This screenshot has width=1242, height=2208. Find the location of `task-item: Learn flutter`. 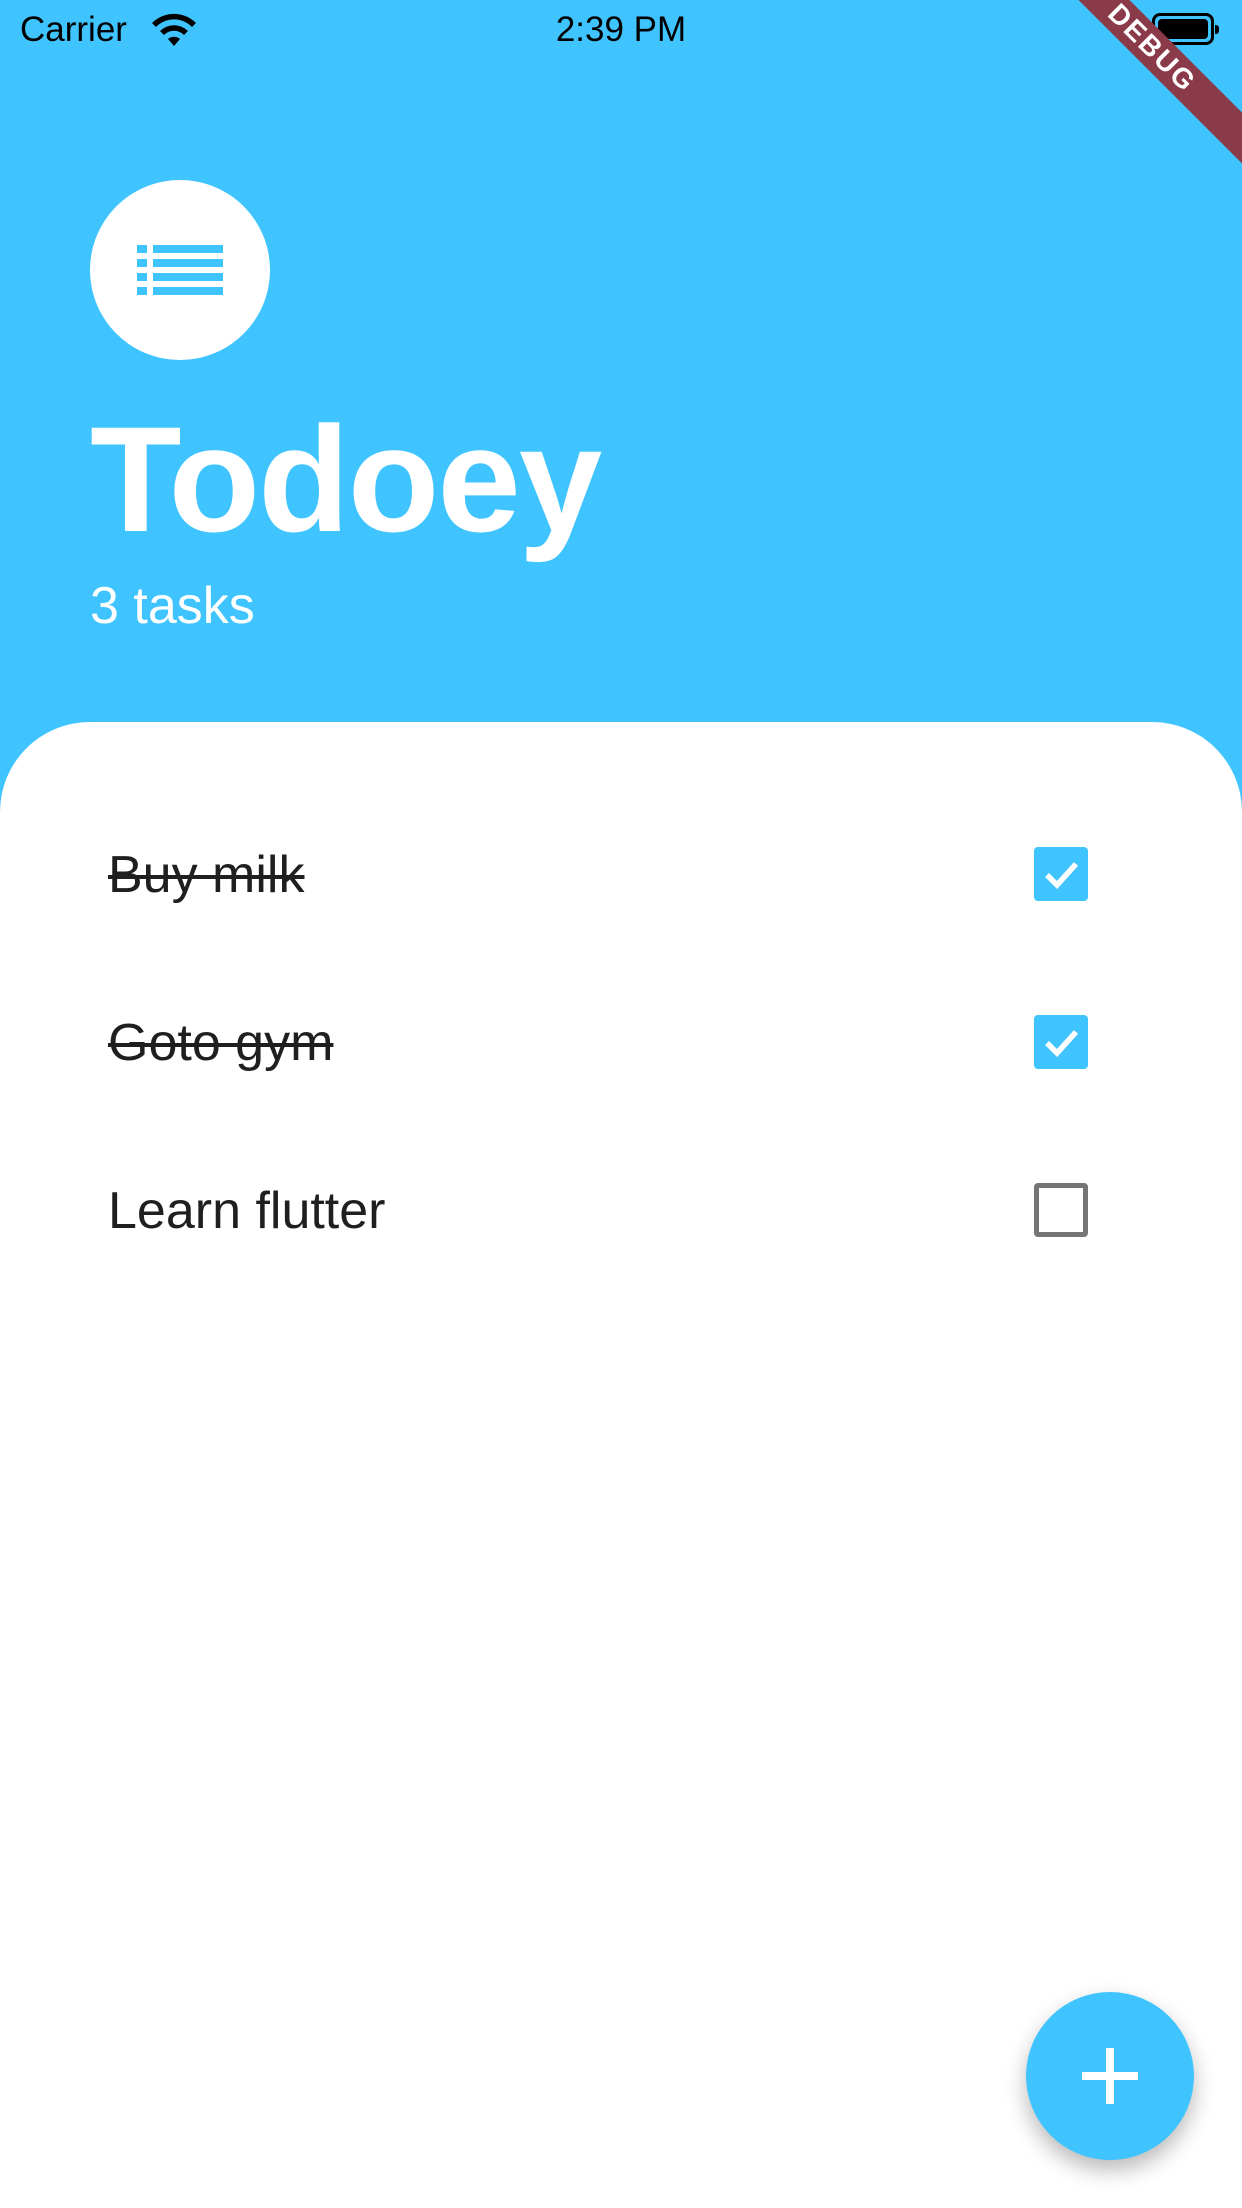

task-item: Learn flutter is located at coordinates (608, 1208).